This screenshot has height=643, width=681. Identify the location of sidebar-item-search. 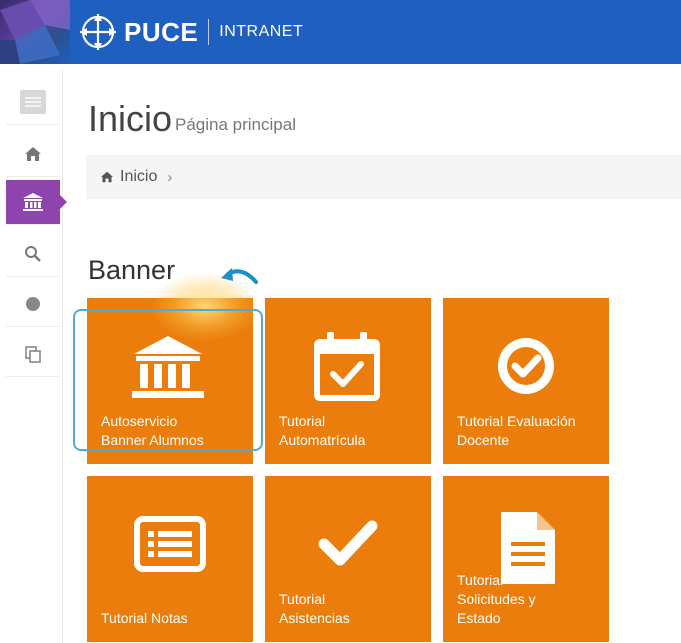
(33, 254).